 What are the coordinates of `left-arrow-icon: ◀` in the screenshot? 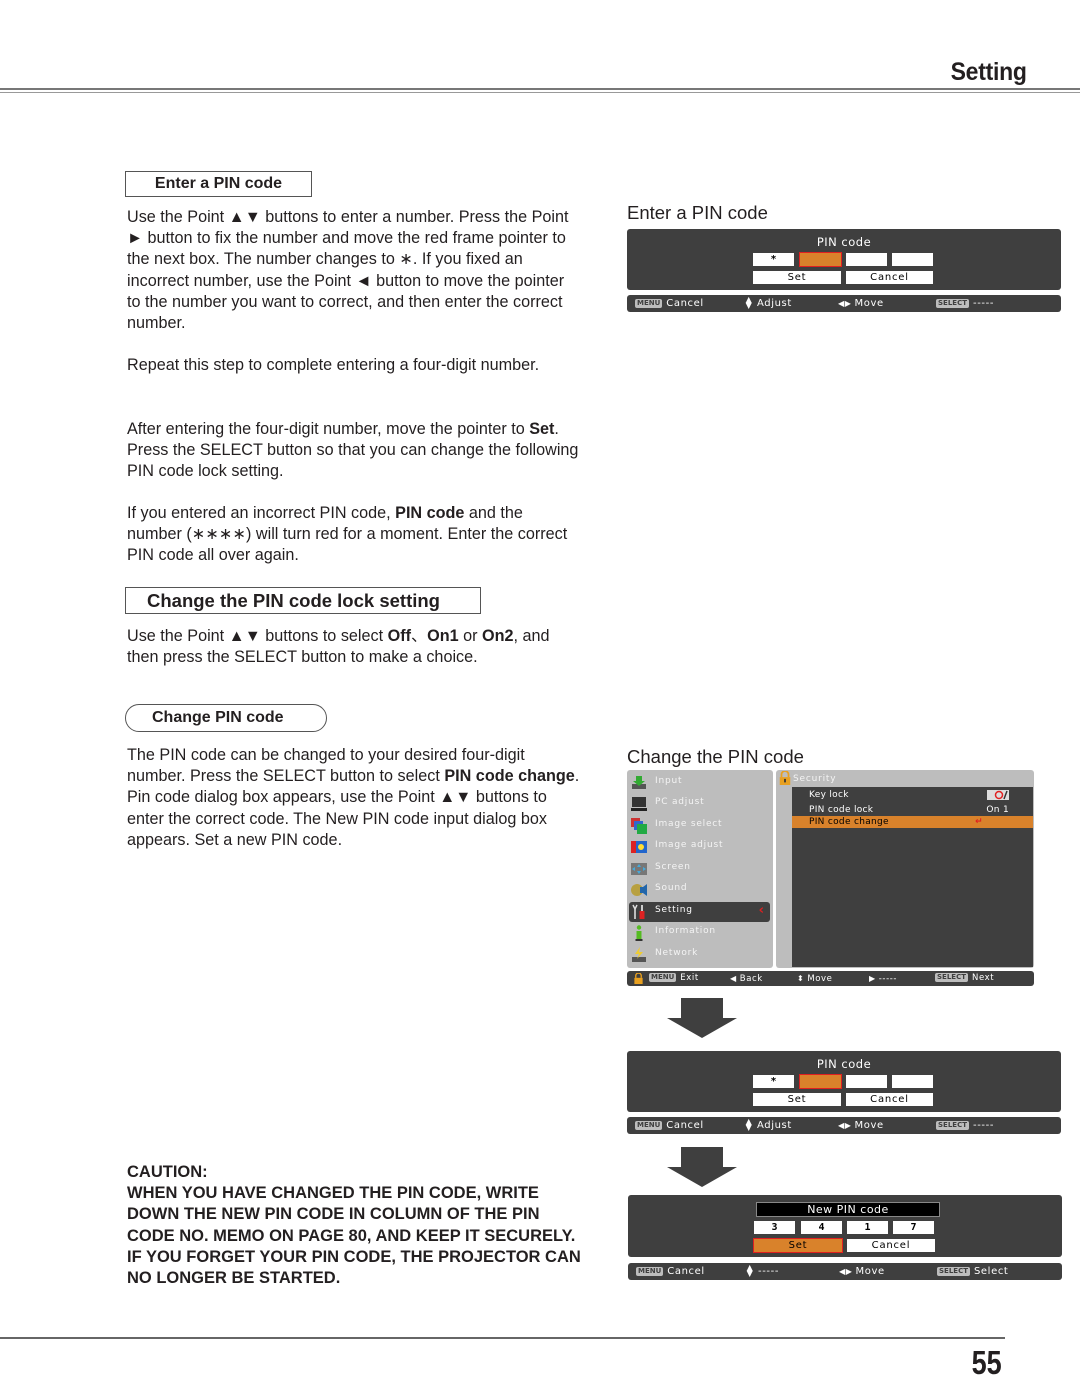 It's located at (733, 978).